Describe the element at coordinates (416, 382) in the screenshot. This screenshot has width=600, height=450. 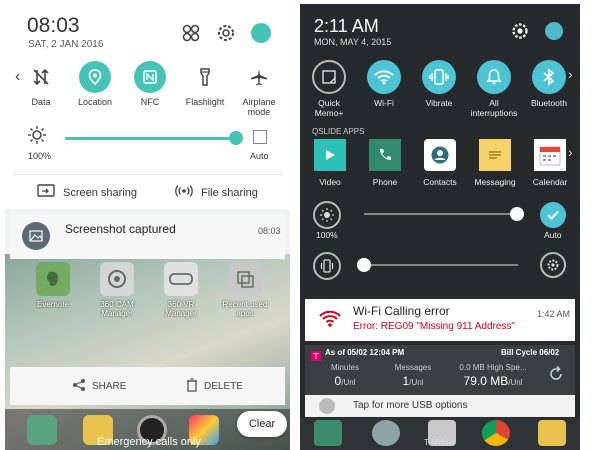
I see `messages-unit: /Unl` at that location.